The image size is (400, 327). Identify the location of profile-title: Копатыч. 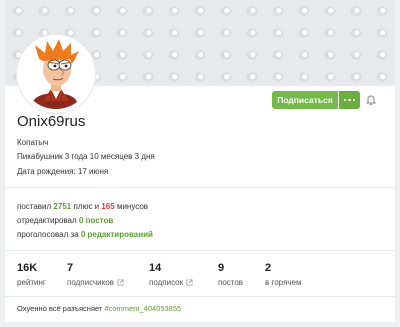
(33, 142).